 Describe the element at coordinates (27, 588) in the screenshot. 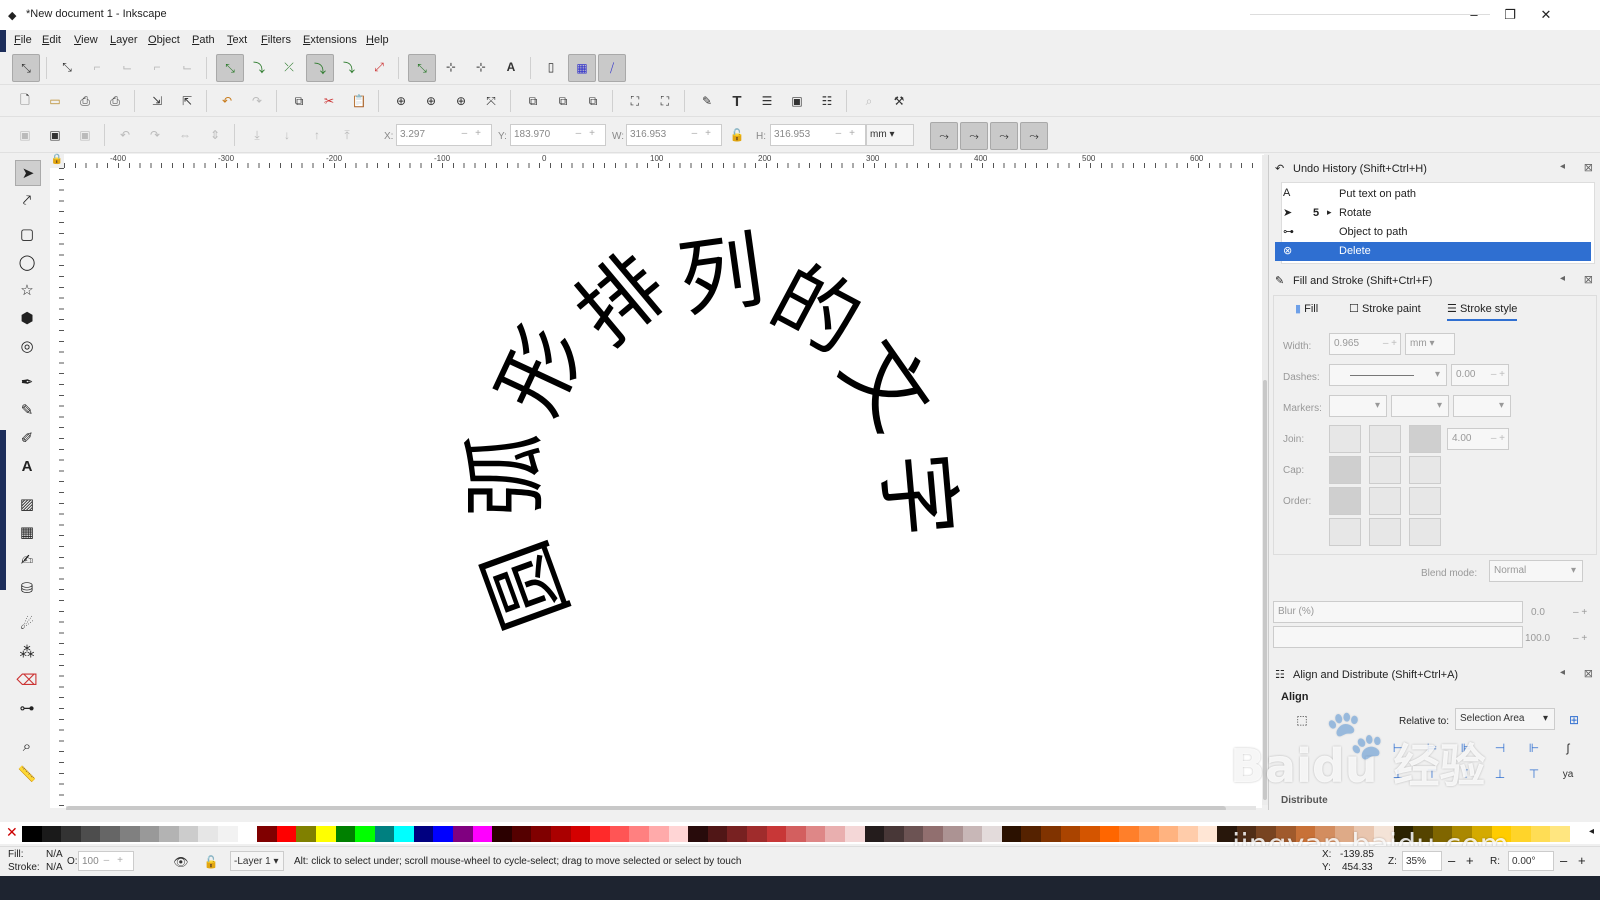

I see `paint-bucket-tool-icon: ⛁` at that location.